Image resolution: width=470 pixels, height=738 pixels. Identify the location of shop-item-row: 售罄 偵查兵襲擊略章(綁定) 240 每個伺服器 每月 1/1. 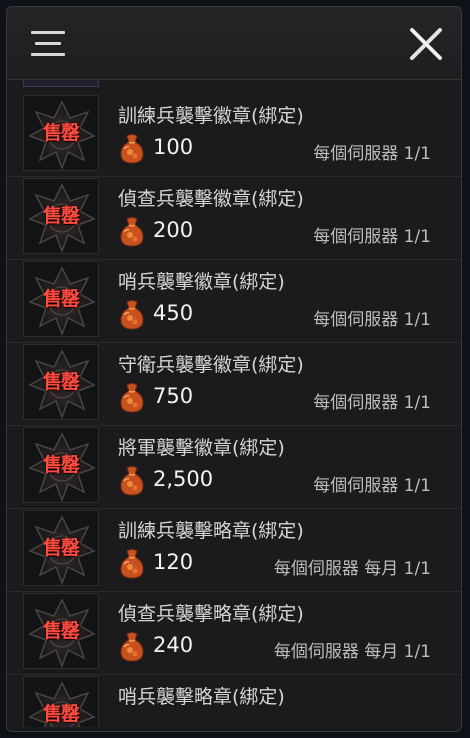
(234, 633).